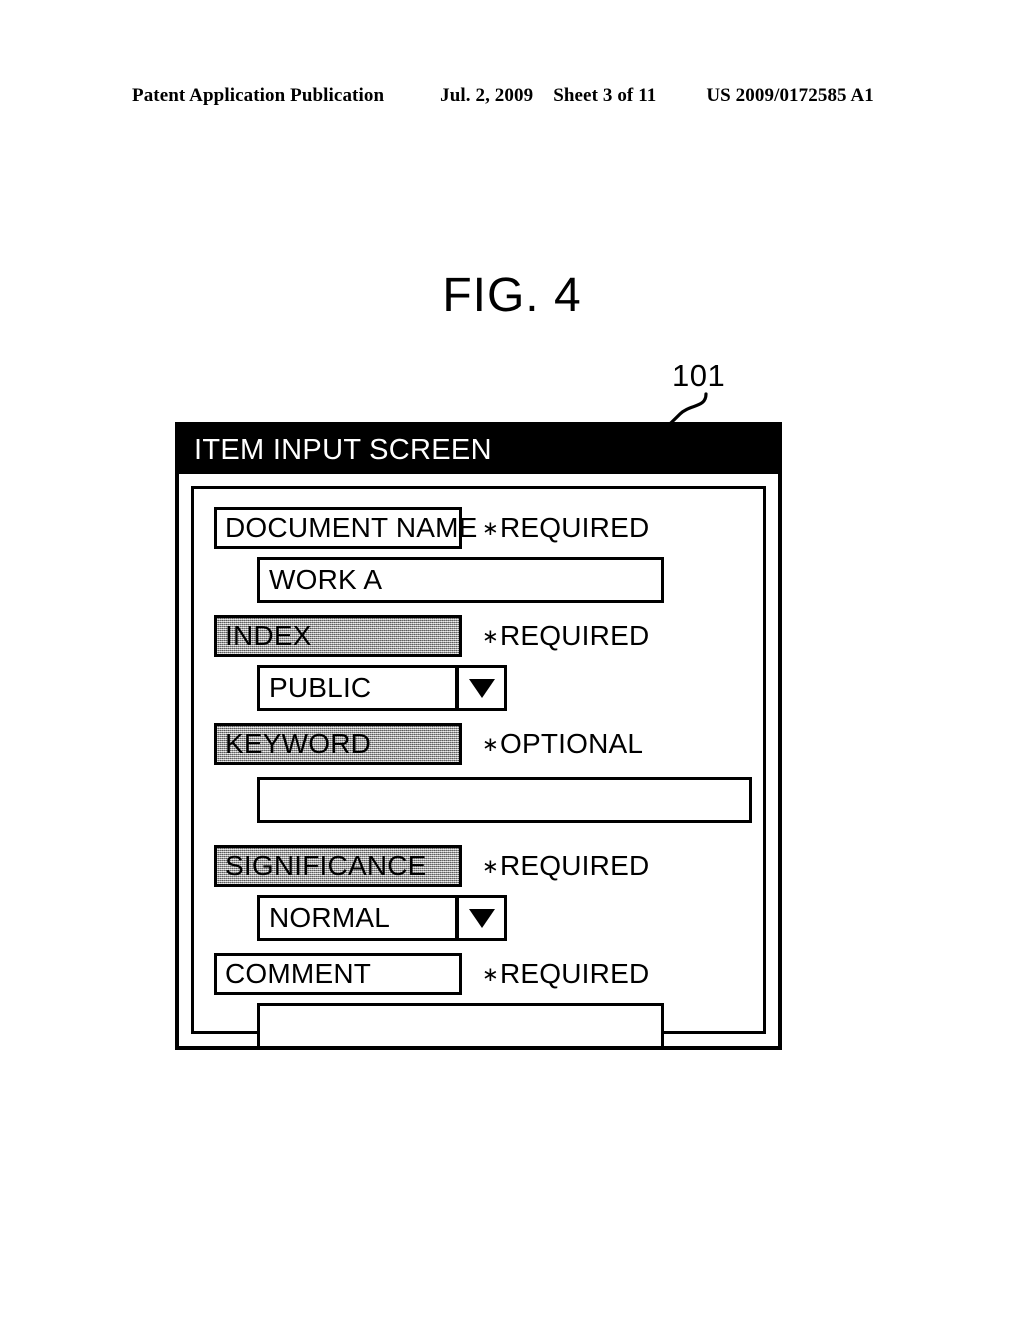 The height and width of the screenshot is (1320, 1024). I want to click on index-select-value: PUBLIC, so click(320, 687).